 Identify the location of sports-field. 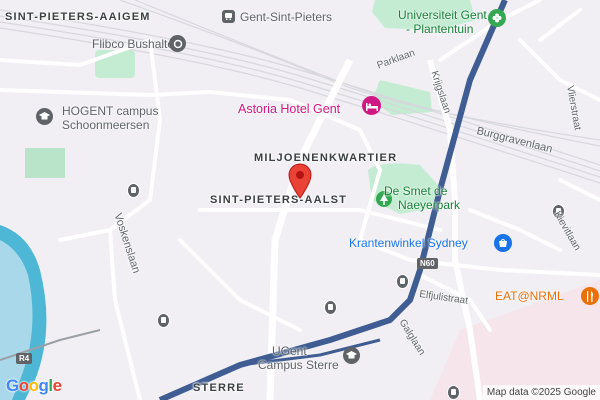
(45, 163).